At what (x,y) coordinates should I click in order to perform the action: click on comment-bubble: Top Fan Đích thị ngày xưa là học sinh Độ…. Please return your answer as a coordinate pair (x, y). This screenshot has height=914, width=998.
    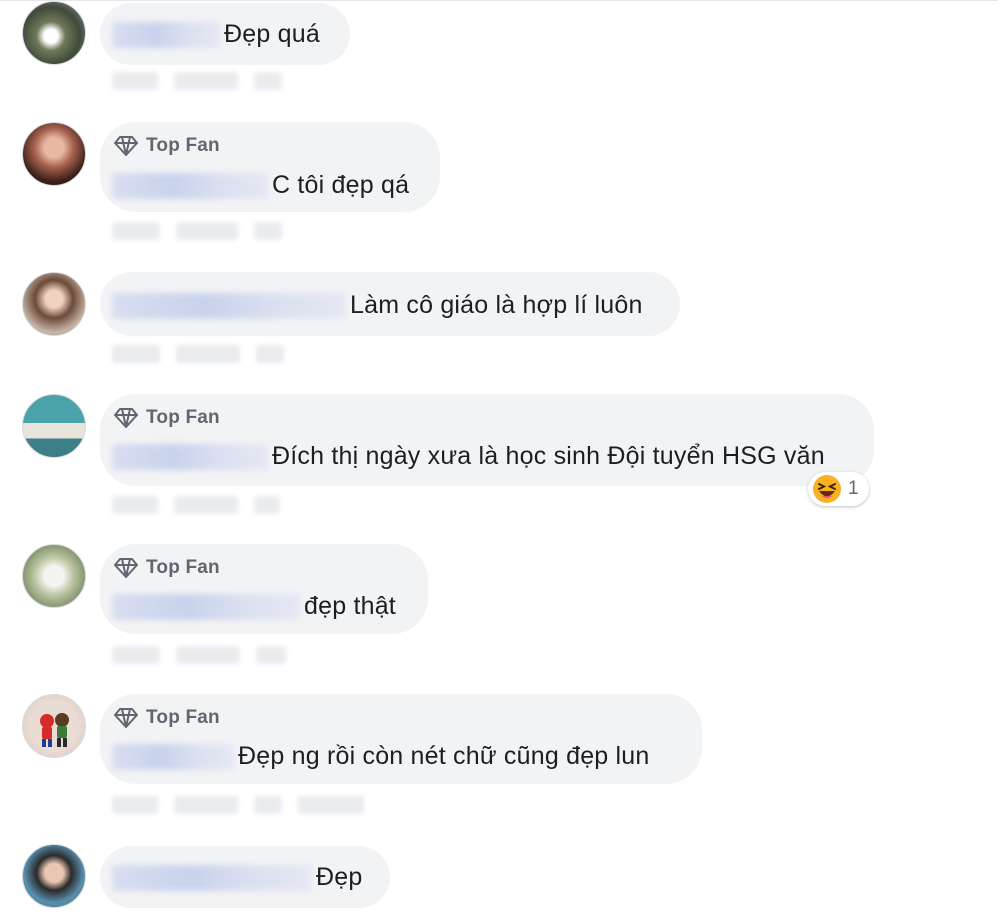
    Looking at the image, I should click on (487, 440).